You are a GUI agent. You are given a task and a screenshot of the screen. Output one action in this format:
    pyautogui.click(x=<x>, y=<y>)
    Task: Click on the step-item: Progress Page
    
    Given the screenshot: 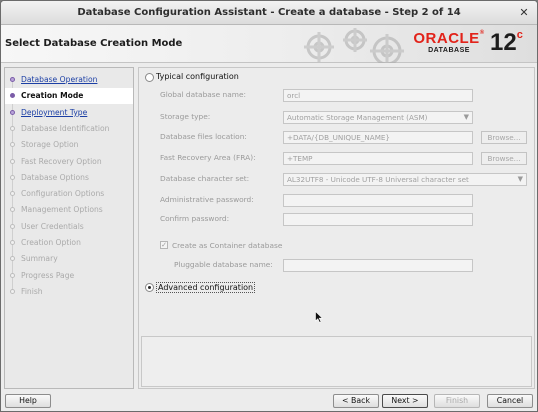 What is the action you would take?
    pyautogui.click(x=69, y=276)
    